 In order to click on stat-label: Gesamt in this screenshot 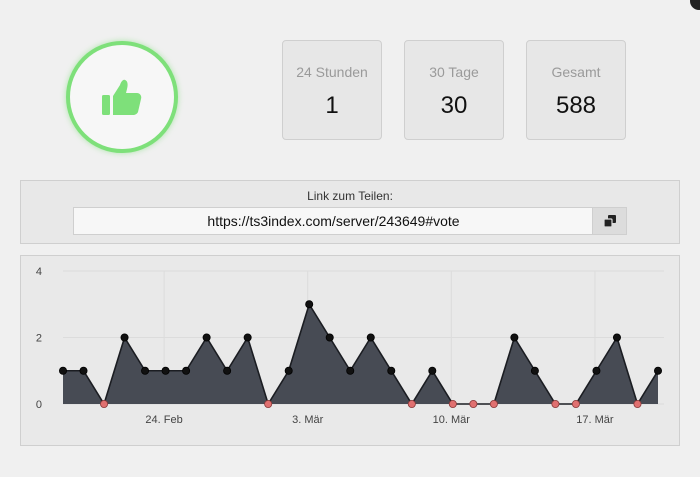, I will do `click(576, 72)`.